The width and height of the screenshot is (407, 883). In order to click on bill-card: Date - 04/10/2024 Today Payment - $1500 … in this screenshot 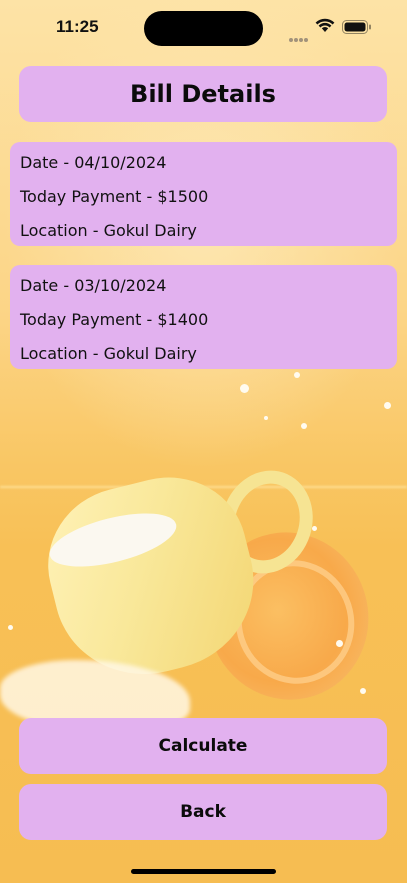, I will do `click(203, 194)`.